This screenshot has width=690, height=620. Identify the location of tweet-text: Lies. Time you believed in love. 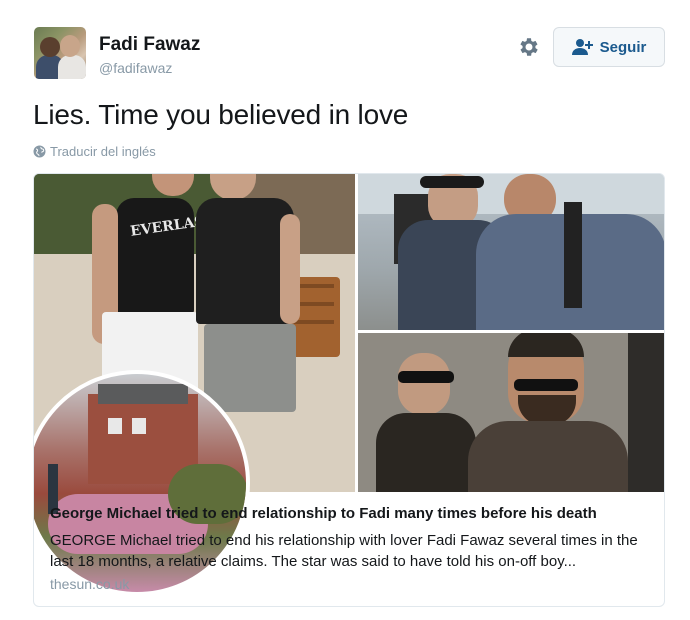
(221, 114).